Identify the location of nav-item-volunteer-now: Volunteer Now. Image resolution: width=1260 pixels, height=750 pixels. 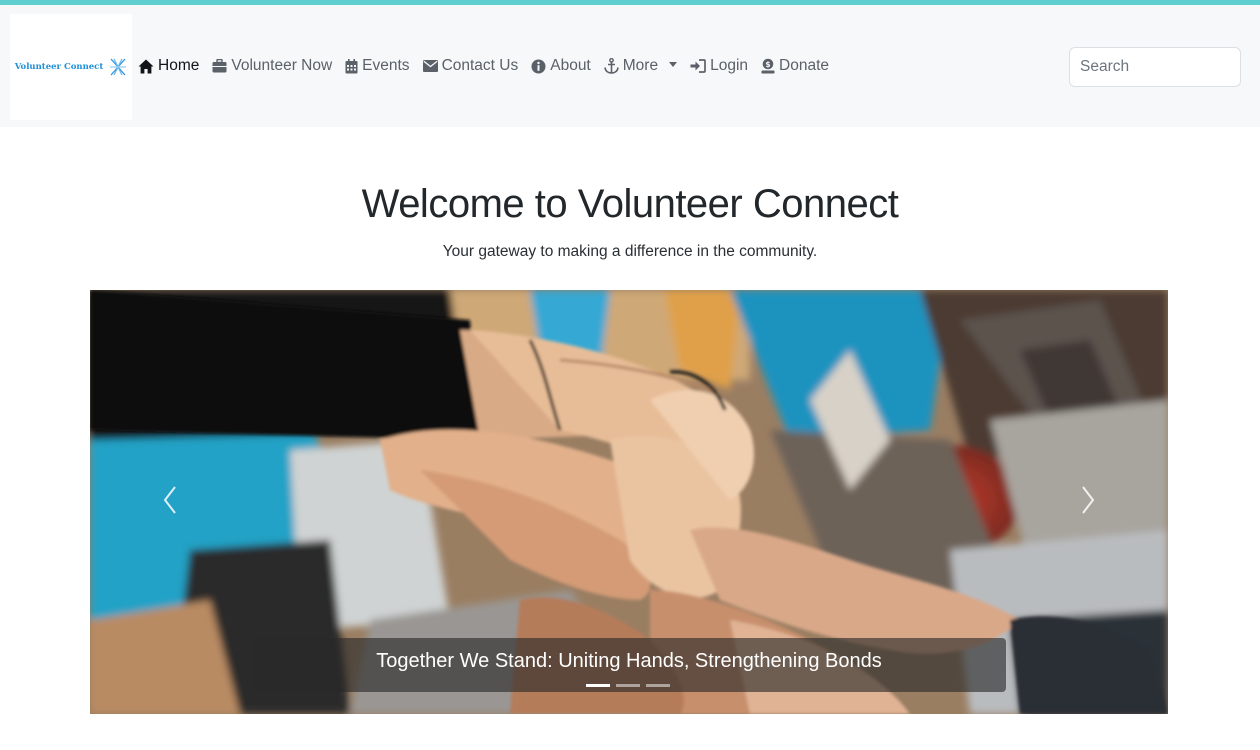
(272, 66).